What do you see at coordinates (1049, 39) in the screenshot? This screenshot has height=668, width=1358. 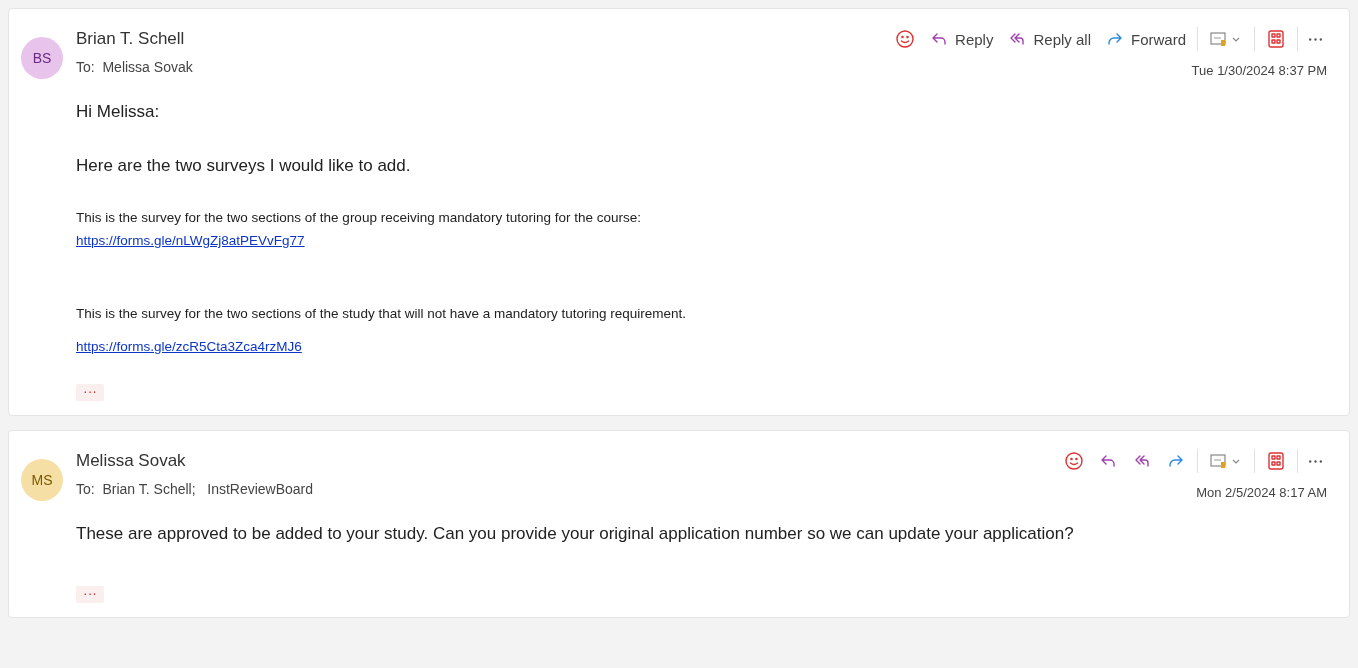 I see `reply-all-button: Reply all` at bounding box center [1049, 39].